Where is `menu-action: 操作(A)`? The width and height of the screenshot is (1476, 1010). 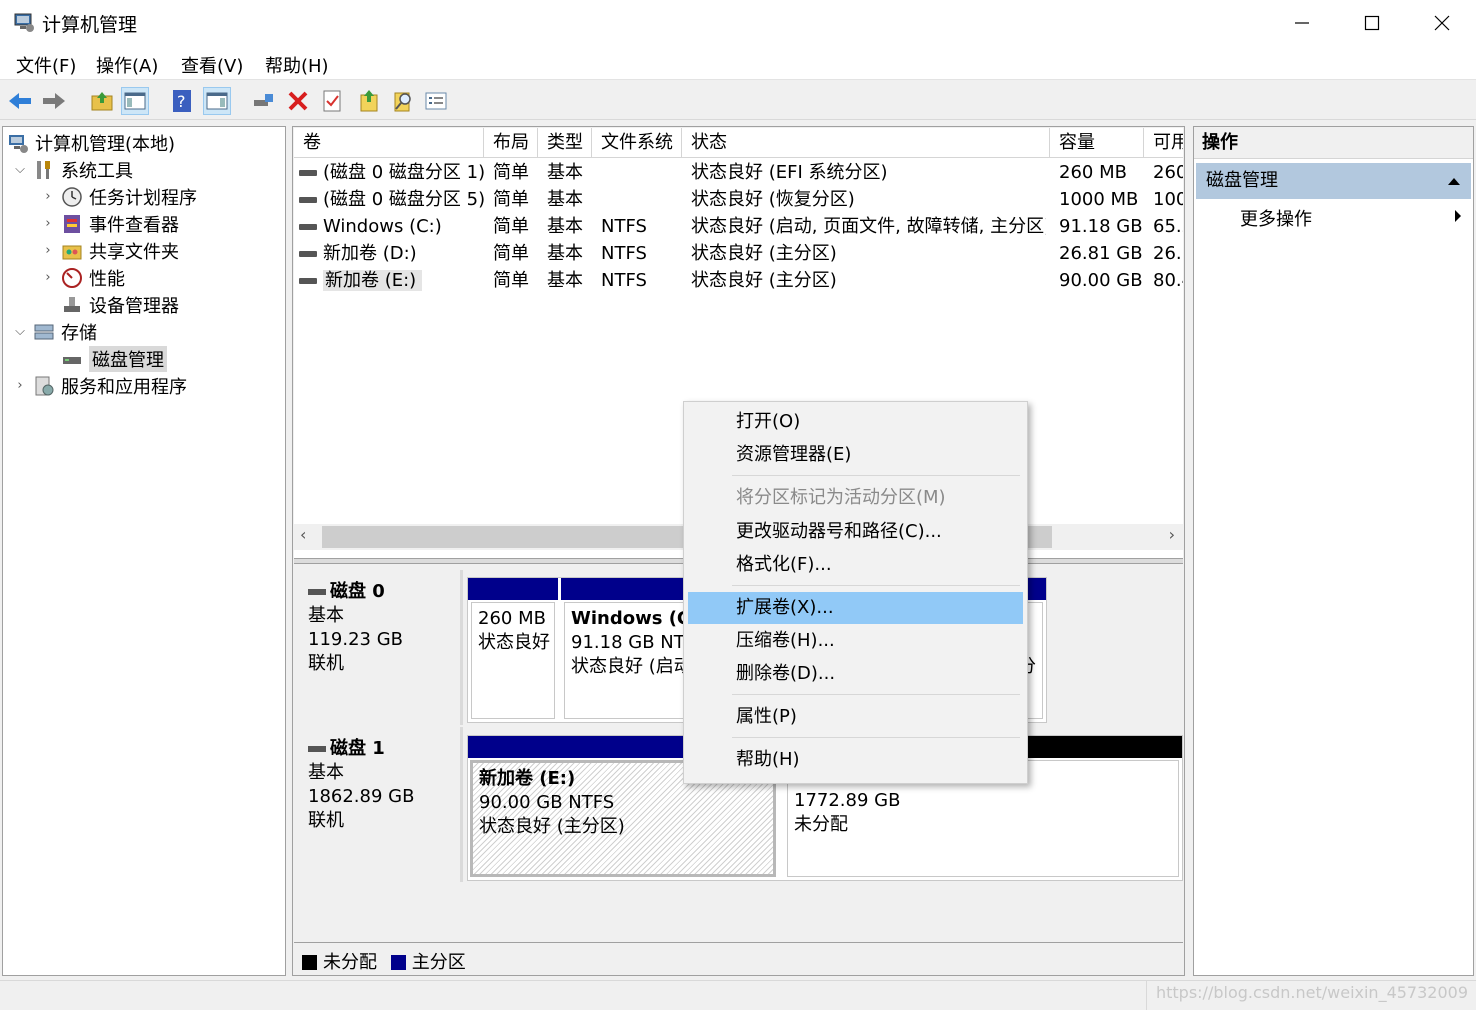
menu-action: 操作(A) is located at coordinates (127, 65).